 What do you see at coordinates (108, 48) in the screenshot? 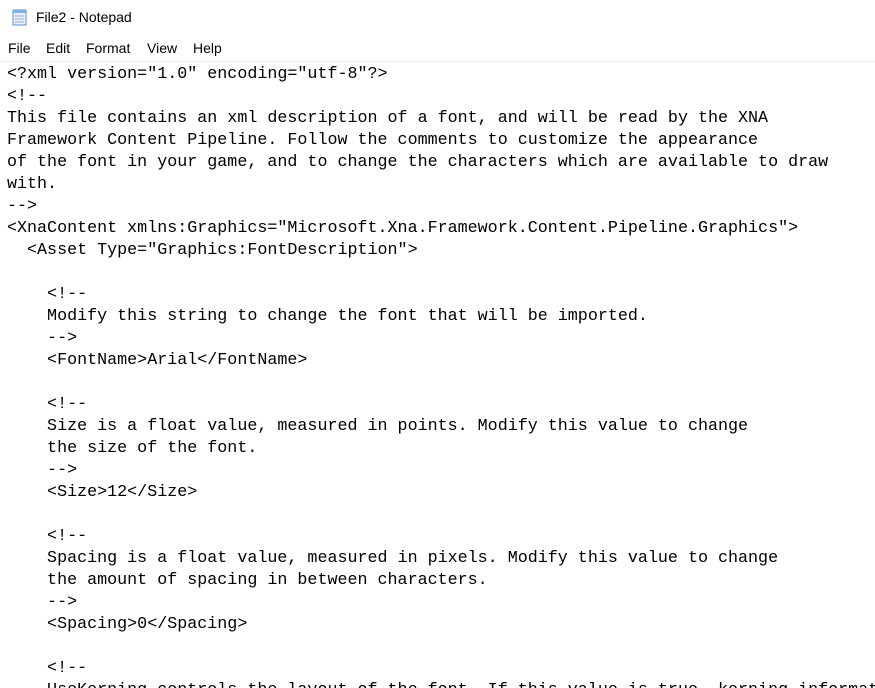
I see `menu-format: Format` at bounding box center [108, 48].